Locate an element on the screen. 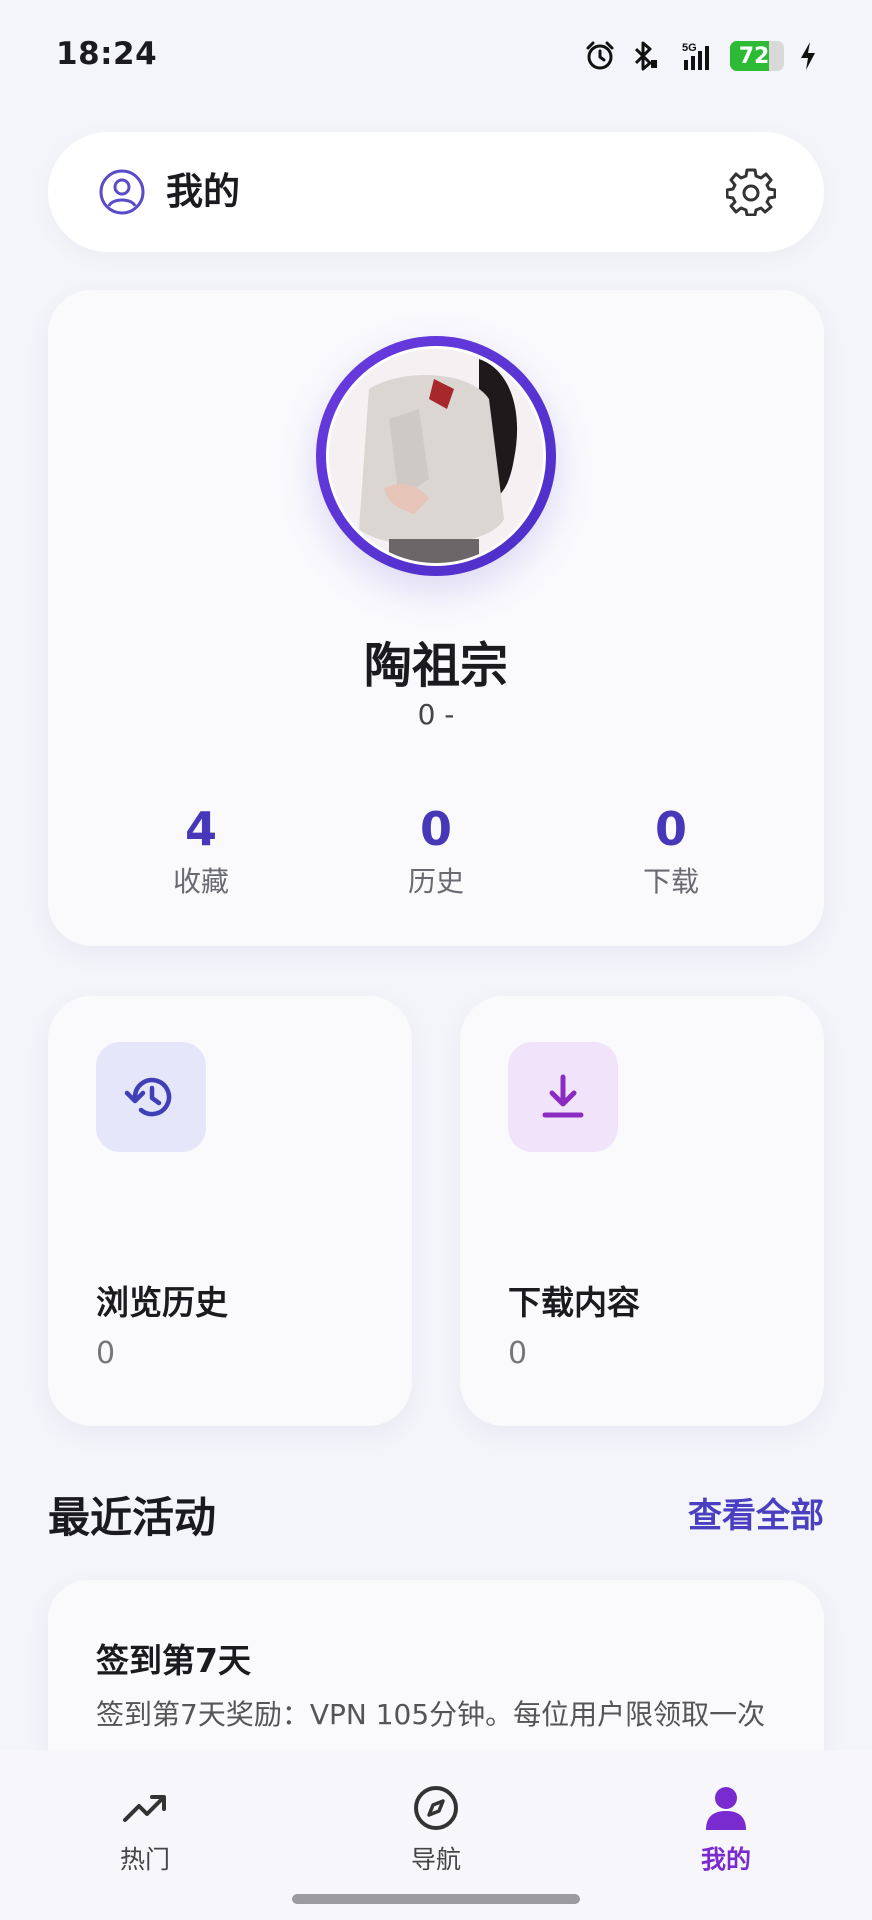 Image resolution: width=872 pixels, height=1920 pixels. gear-icon is located at coordinates (751, 191).